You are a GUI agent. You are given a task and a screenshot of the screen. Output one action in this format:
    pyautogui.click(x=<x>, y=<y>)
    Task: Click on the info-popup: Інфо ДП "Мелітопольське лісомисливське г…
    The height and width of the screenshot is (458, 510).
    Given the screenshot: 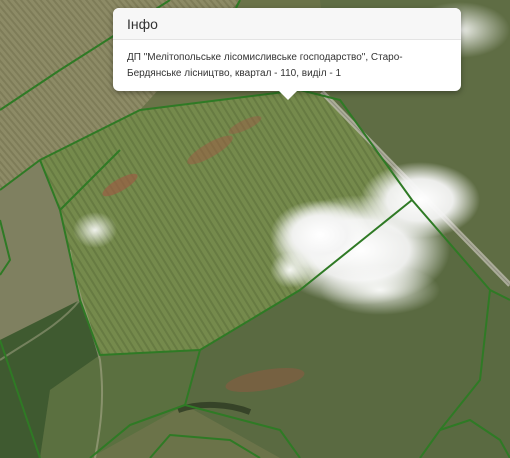 What is the action you would take?
    pyautogui.click(x=287, y=54)
    